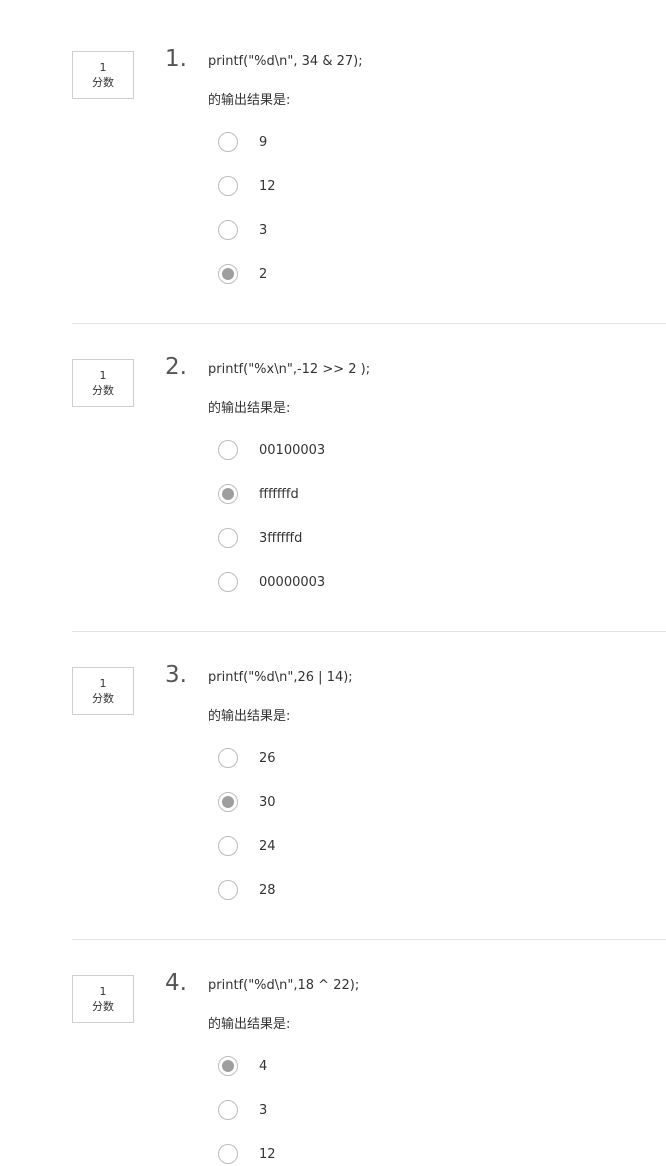 The image size is (666, 1166). Describe the element at coordinates (280, 677) in the screenshot. I see `question-code: printf("%d\n",26 | 14);` at that location.